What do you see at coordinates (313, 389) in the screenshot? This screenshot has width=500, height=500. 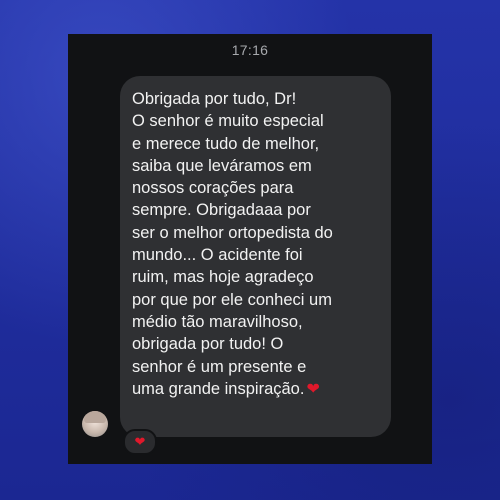 I see `heart-icon: ❤` at bounding box center [313, 389].